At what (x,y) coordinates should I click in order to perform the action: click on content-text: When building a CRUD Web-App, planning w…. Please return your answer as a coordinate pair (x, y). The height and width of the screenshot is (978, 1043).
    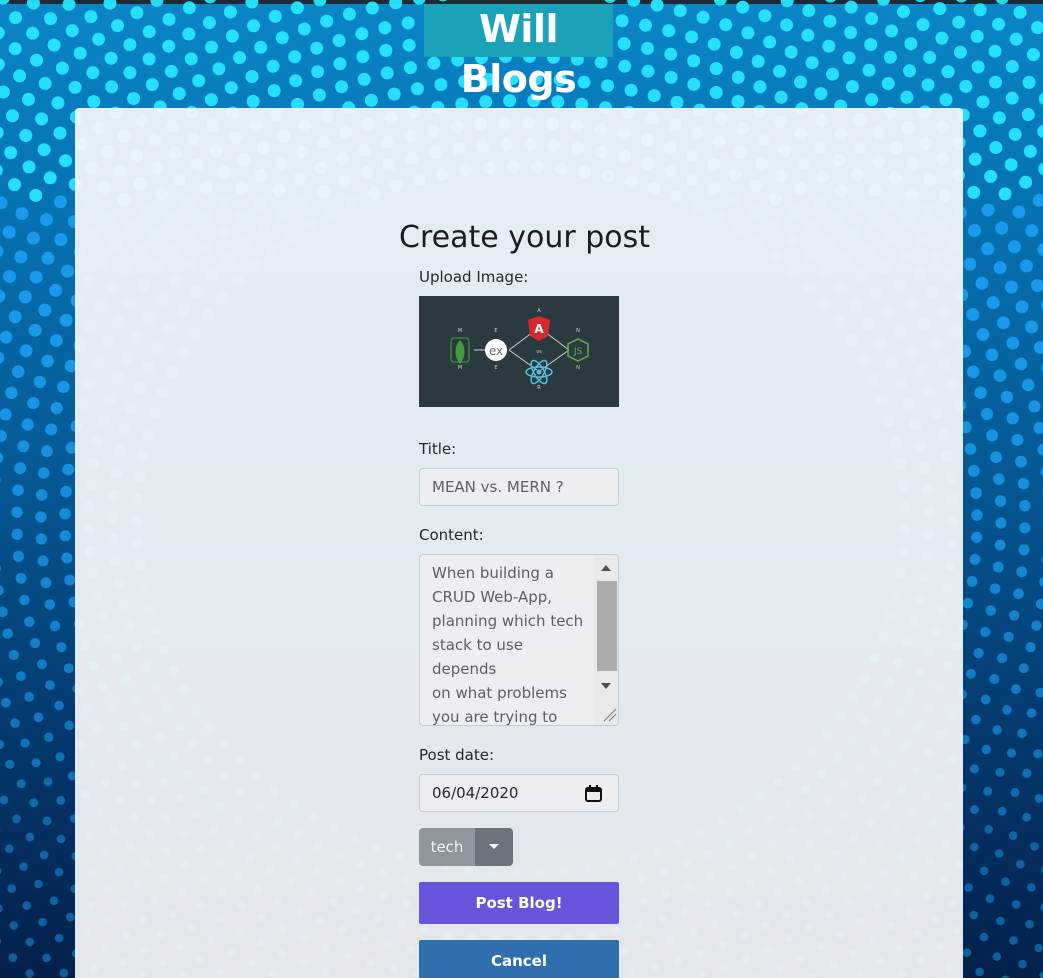
    Looking at the image, I should click on (508, 645).